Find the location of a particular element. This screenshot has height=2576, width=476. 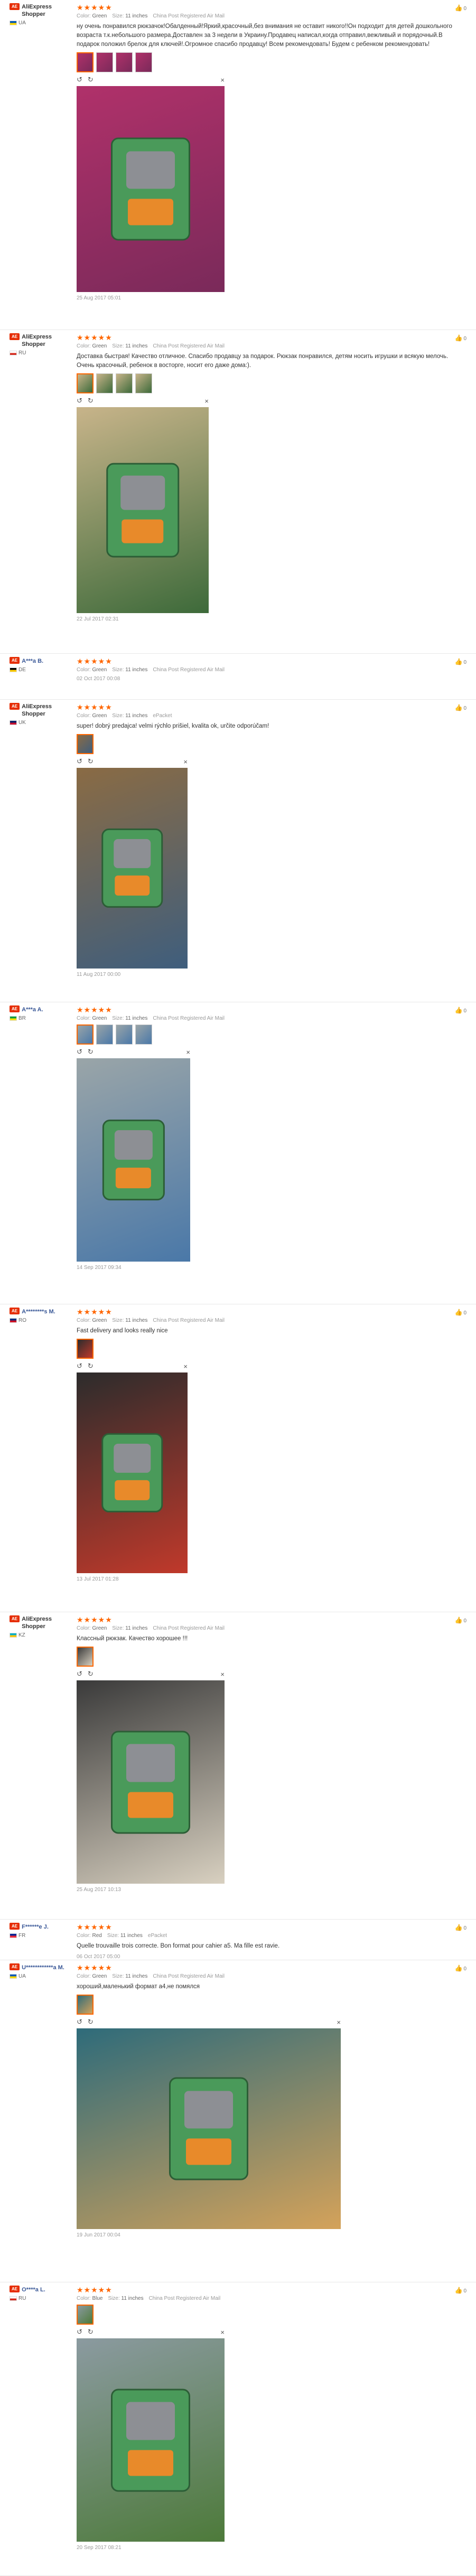

color-label: Color: is located at coordinates (84, 1976).